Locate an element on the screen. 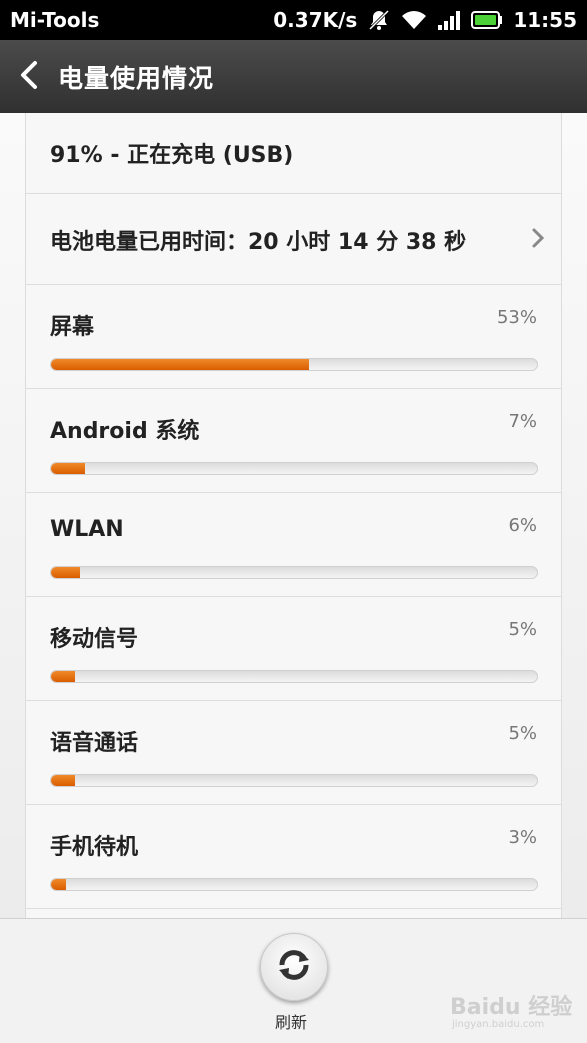 The height and width of the screenshot is (1043, 587). refresh-icon is located at coordinates (294, 967).